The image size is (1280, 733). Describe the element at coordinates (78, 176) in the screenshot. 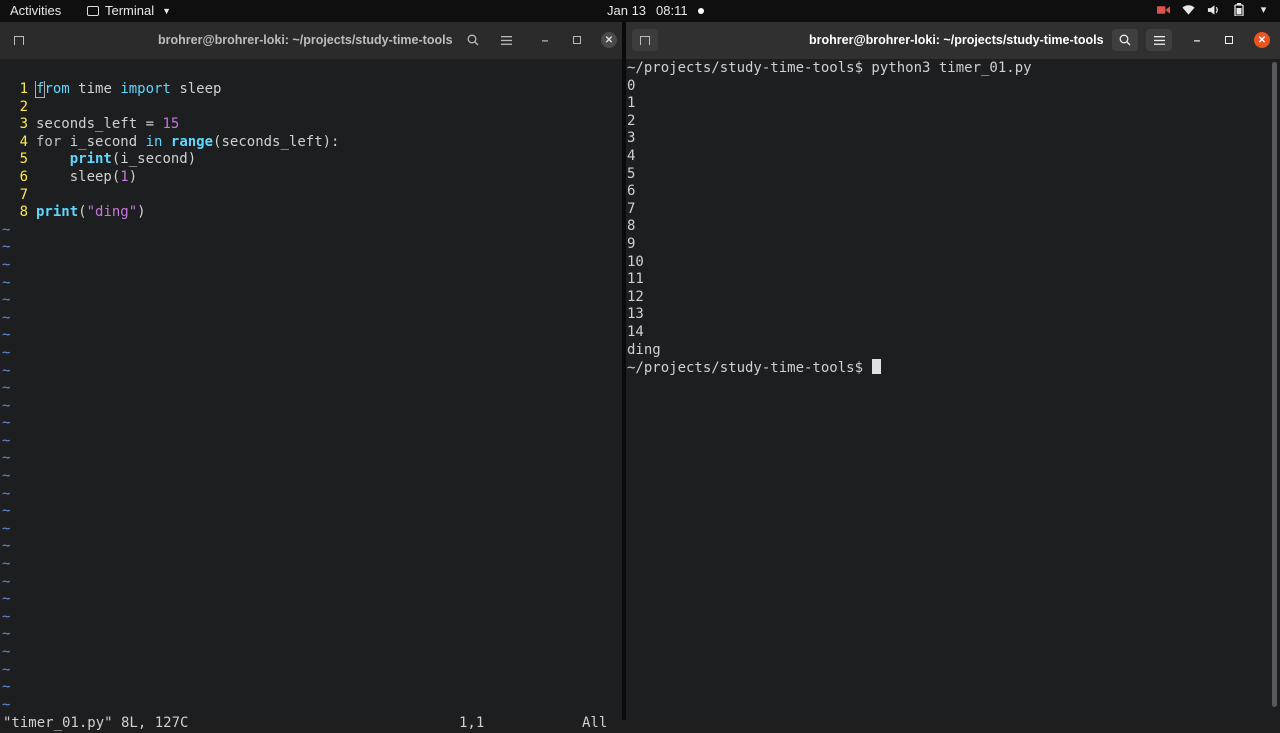

I see `code-token: sleep(` at that location.